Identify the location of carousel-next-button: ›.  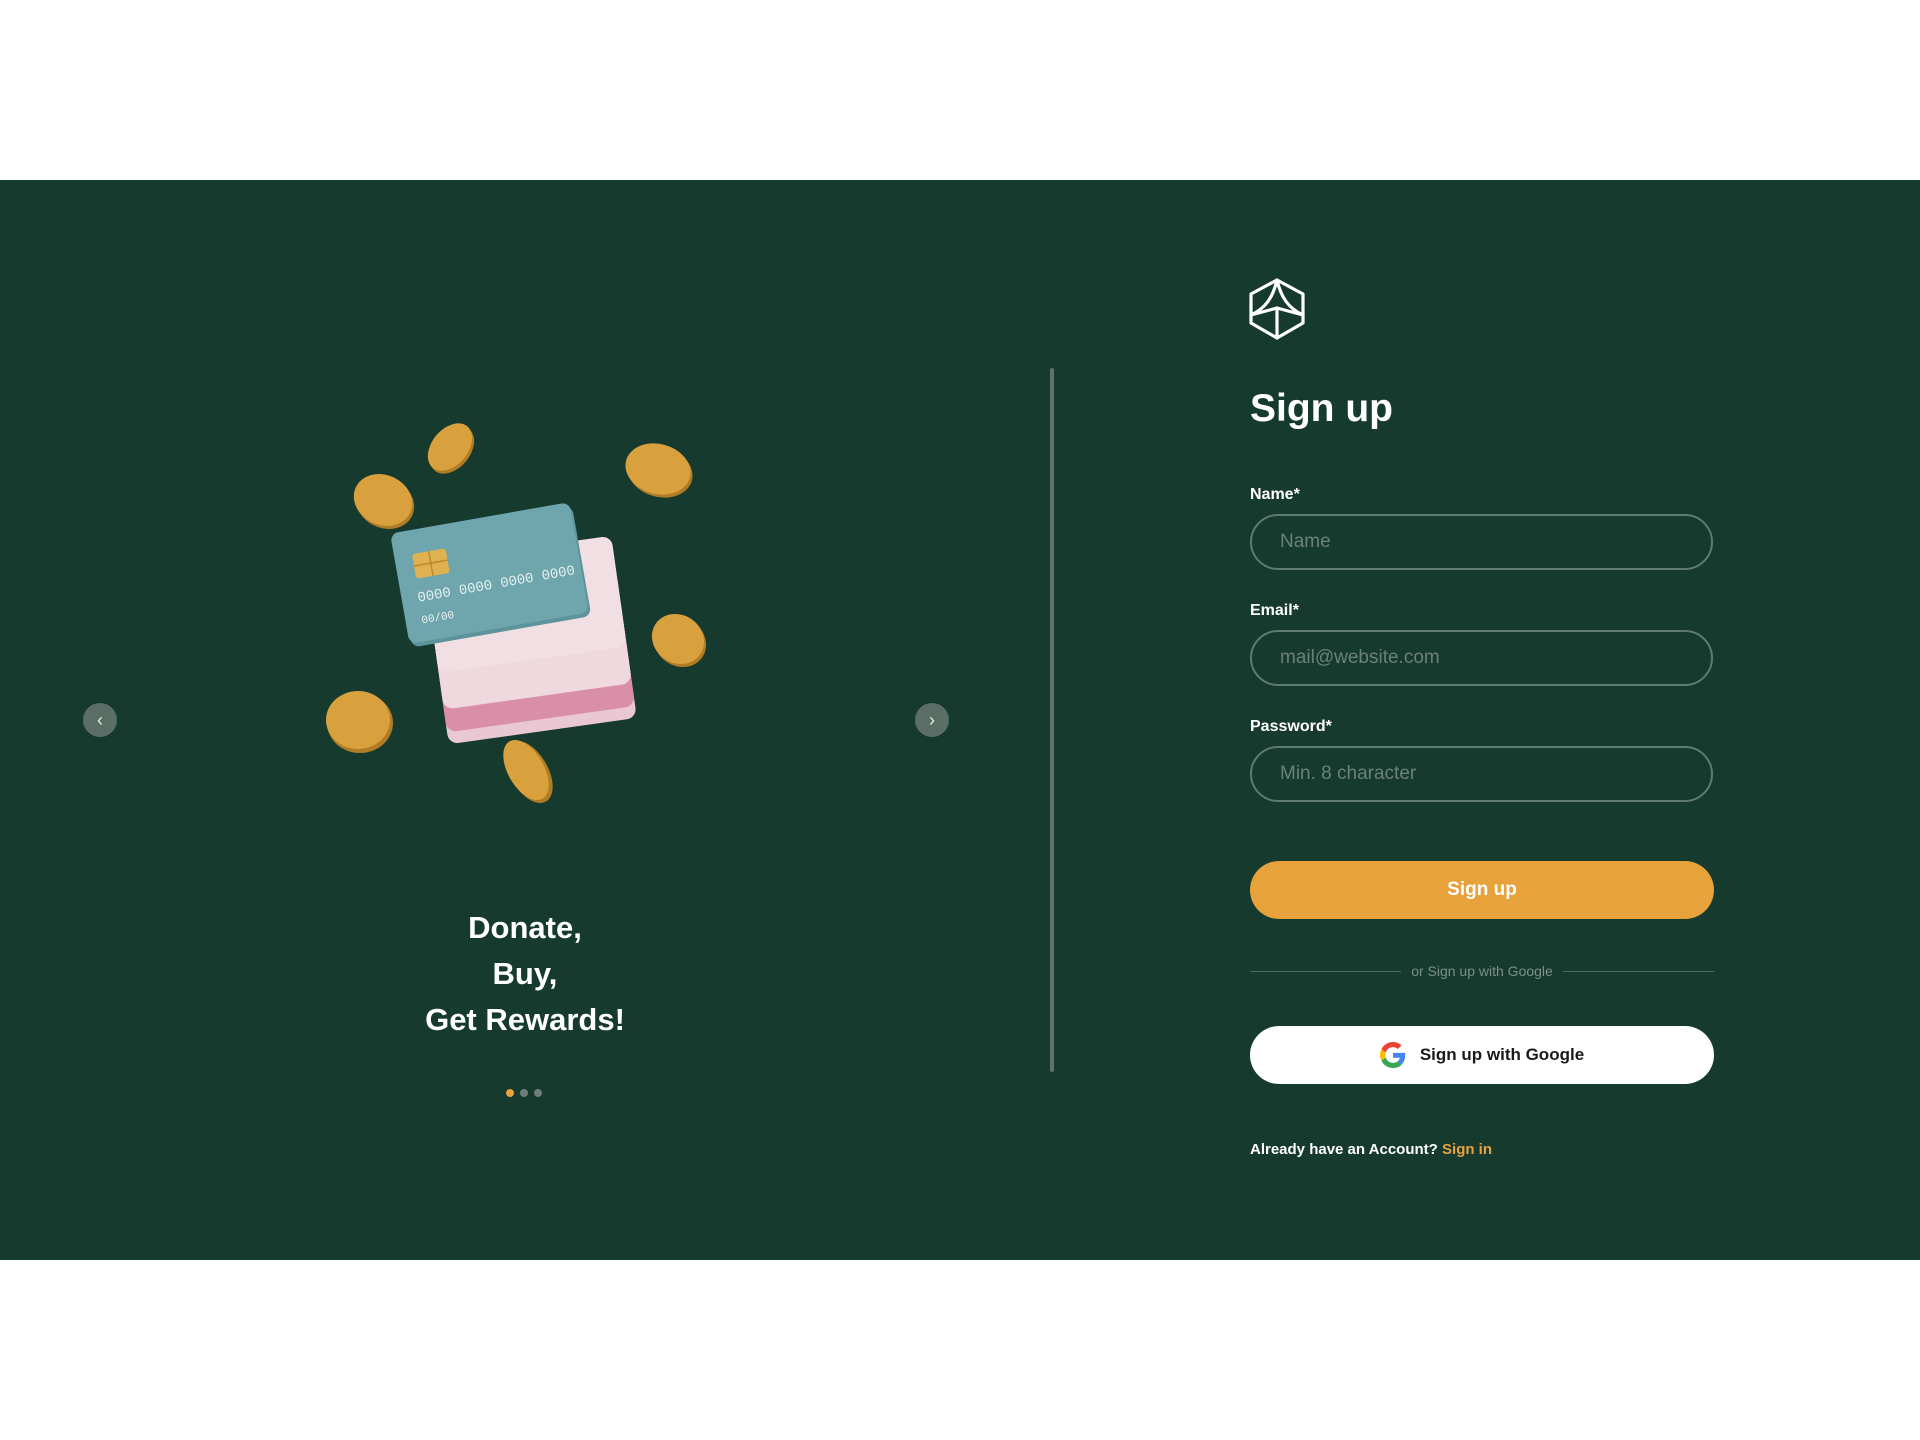
(932, 720).